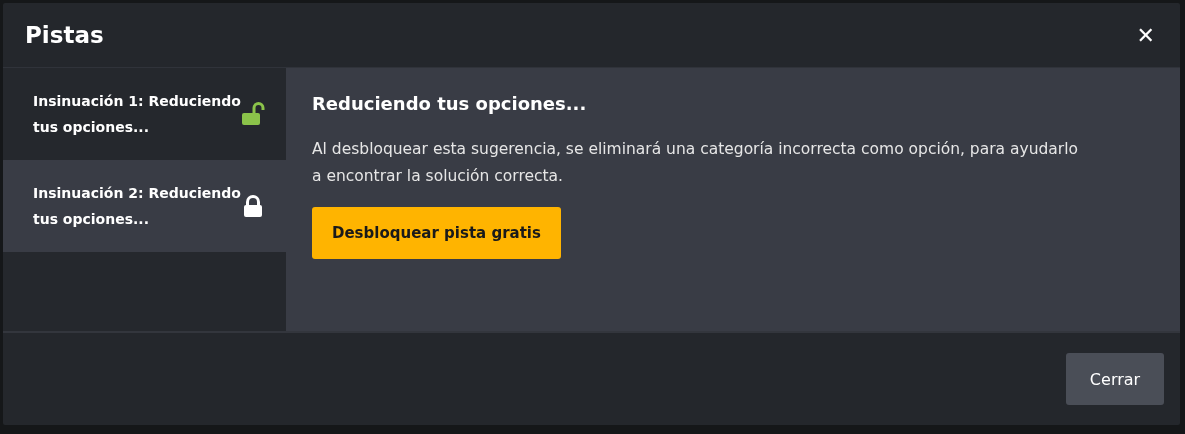 The image size is (1185, 434). I want to click on close-button: ✕, so click(1145, 35).